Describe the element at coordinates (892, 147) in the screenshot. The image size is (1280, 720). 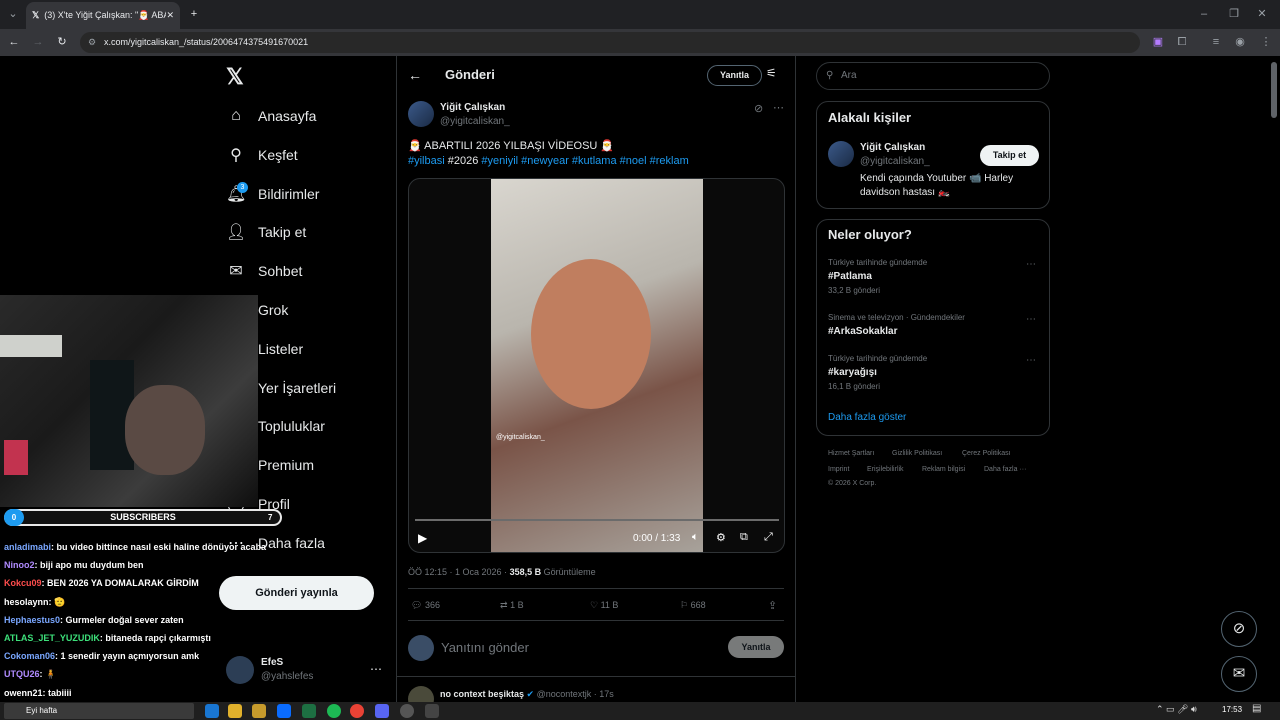
I see `related-name: Yiğit Çalışkan` at that location.